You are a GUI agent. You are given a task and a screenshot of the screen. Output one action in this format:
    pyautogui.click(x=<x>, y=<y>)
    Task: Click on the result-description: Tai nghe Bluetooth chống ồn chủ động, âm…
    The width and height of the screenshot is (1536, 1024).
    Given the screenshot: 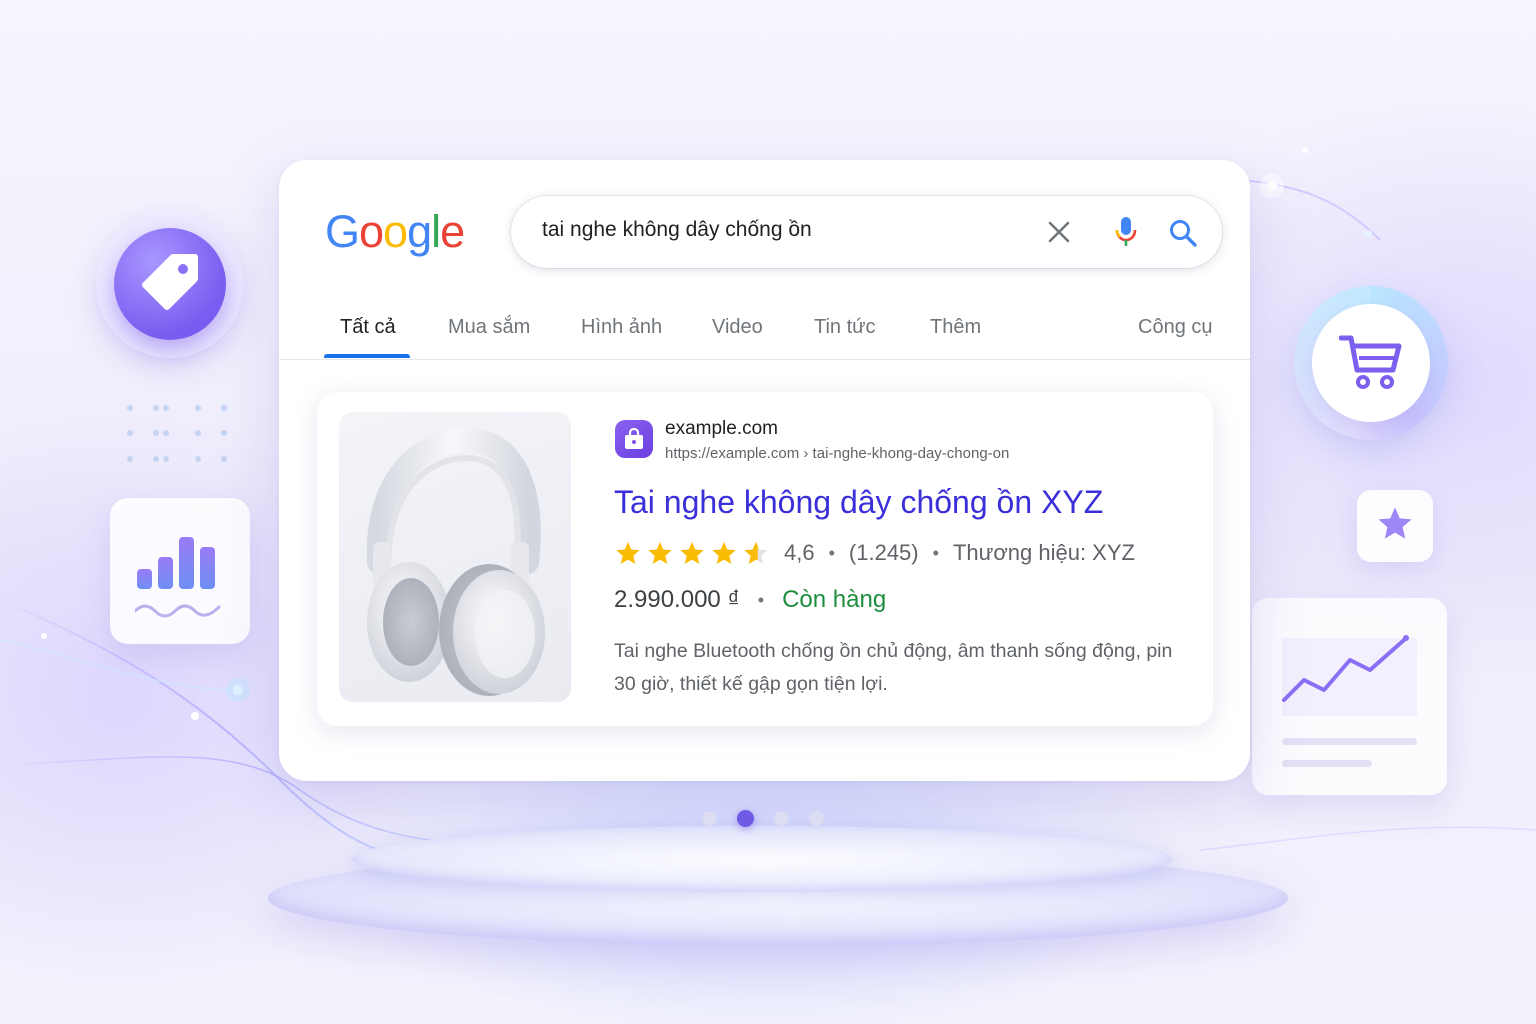 What is the action you would take?
    pyautogui.click(x=893, y=667)
    